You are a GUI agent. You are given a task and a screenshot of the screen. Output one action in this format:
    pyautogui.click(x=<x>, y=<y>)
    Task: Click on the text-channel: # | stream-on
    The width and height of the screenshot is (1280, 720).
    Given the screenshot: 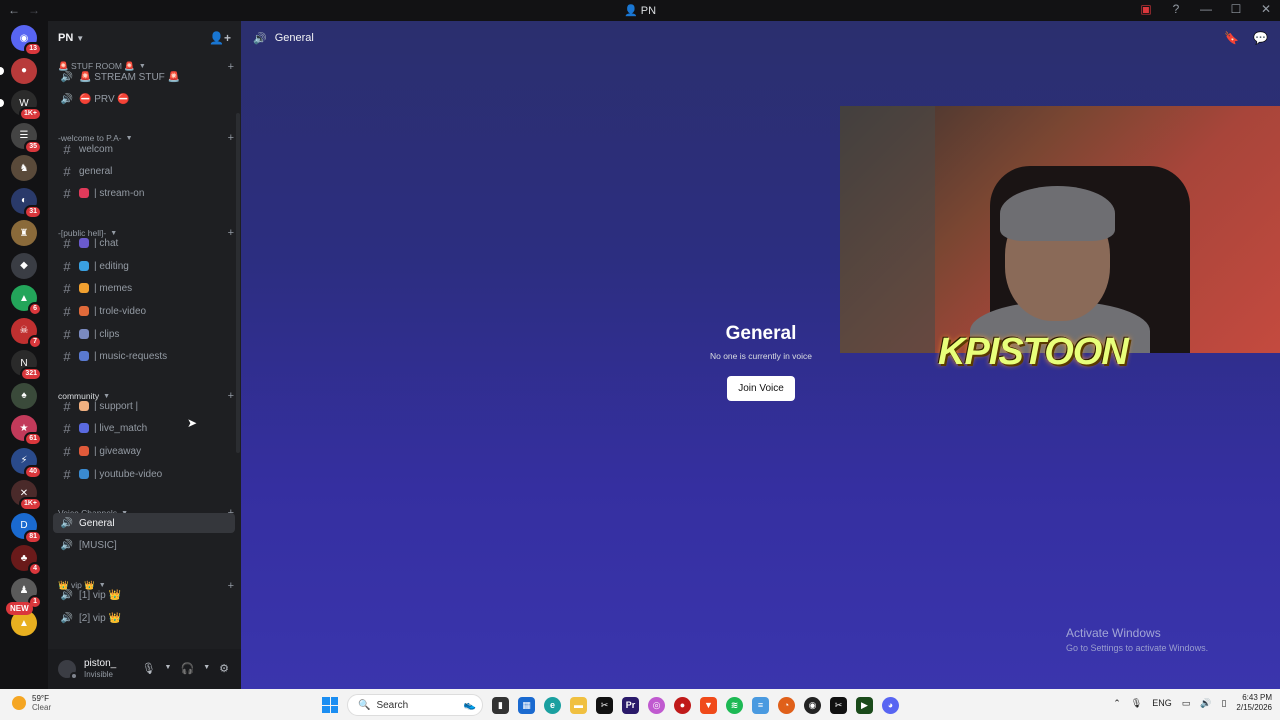 What is the action you would take?
    pyautogui.click(x=144, y=193)
    